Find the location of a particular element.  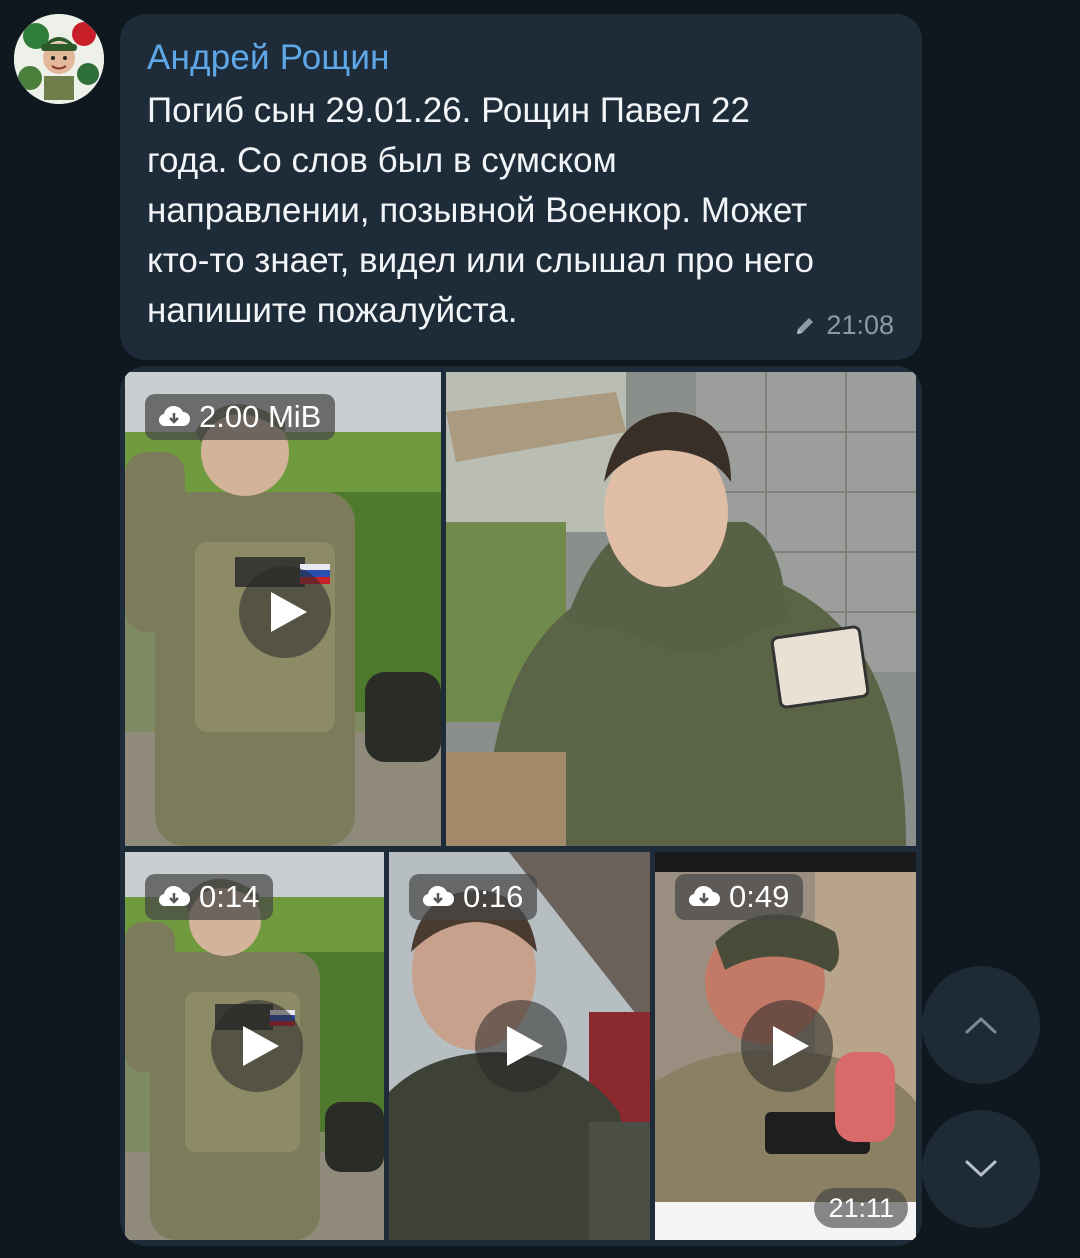

download-badge: 0:14 is located at coordinates (209, 897).